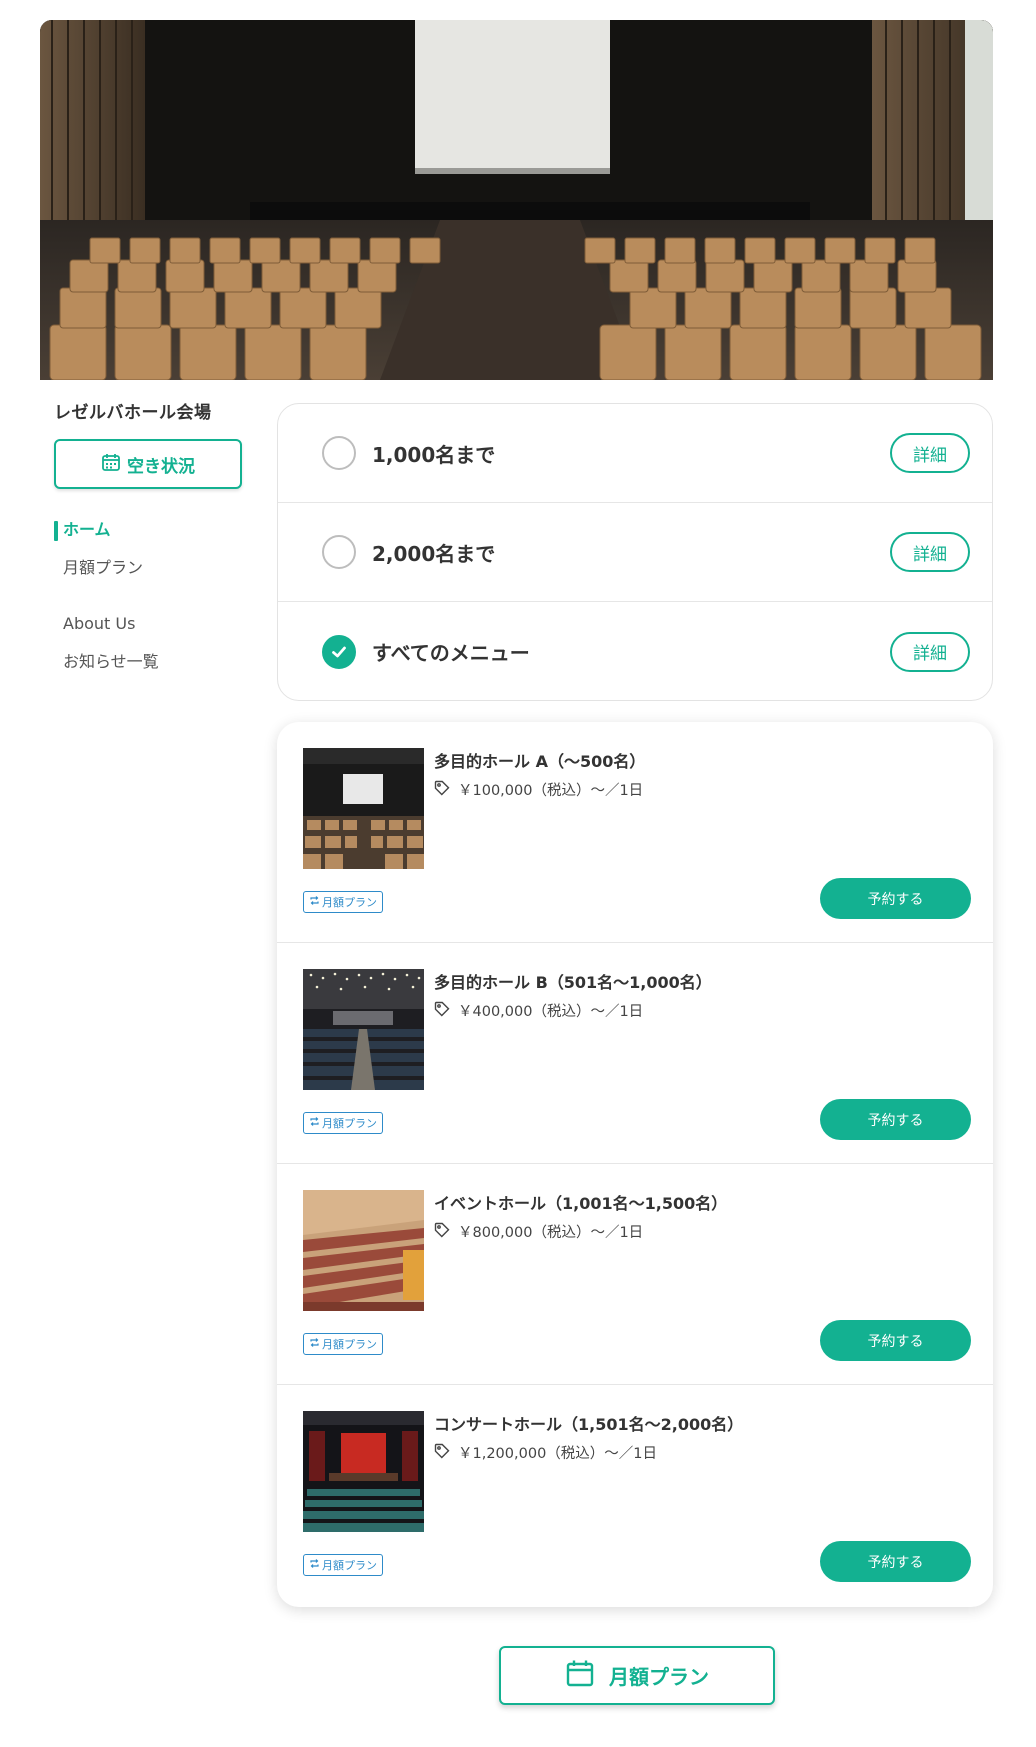 This screenshot has height=1747, width=1036. What do you see at coordinates (161, 466) in the screenshot?
I see `availability-button-label: 空き状況` at bounding box center [161, 466].